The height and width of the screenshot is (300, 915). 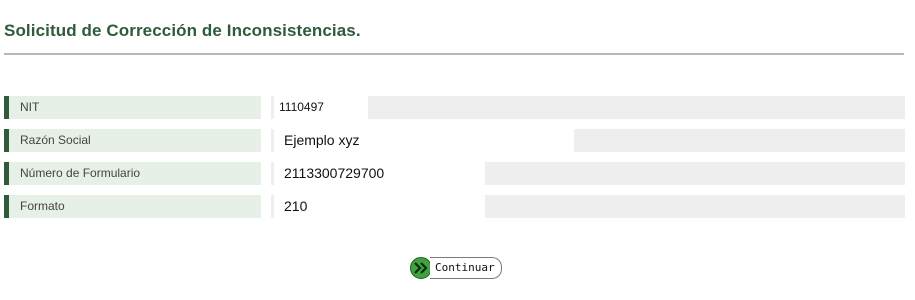 What do you see at coordinates (421, 268) in the screenshot?
I see `double-chevron-right-icon` at bounding box center [421, 268].